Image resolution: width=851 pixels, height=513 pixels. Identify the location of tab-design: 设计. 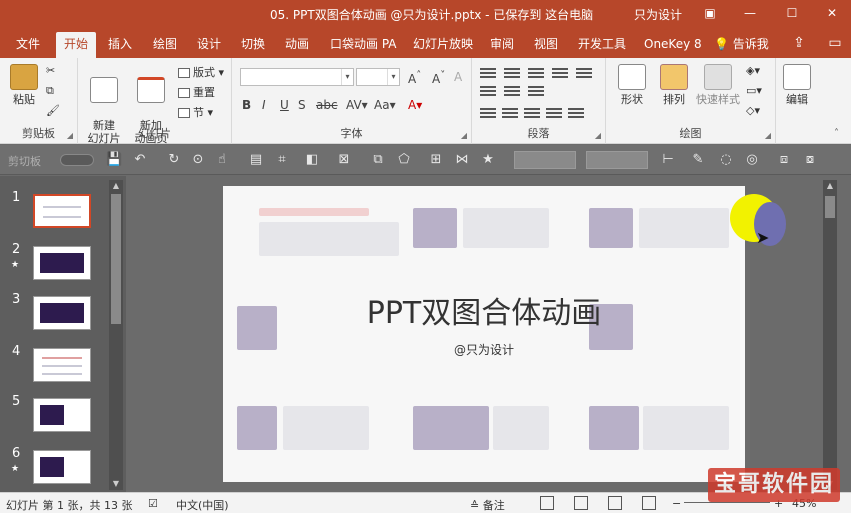
(209, 45).